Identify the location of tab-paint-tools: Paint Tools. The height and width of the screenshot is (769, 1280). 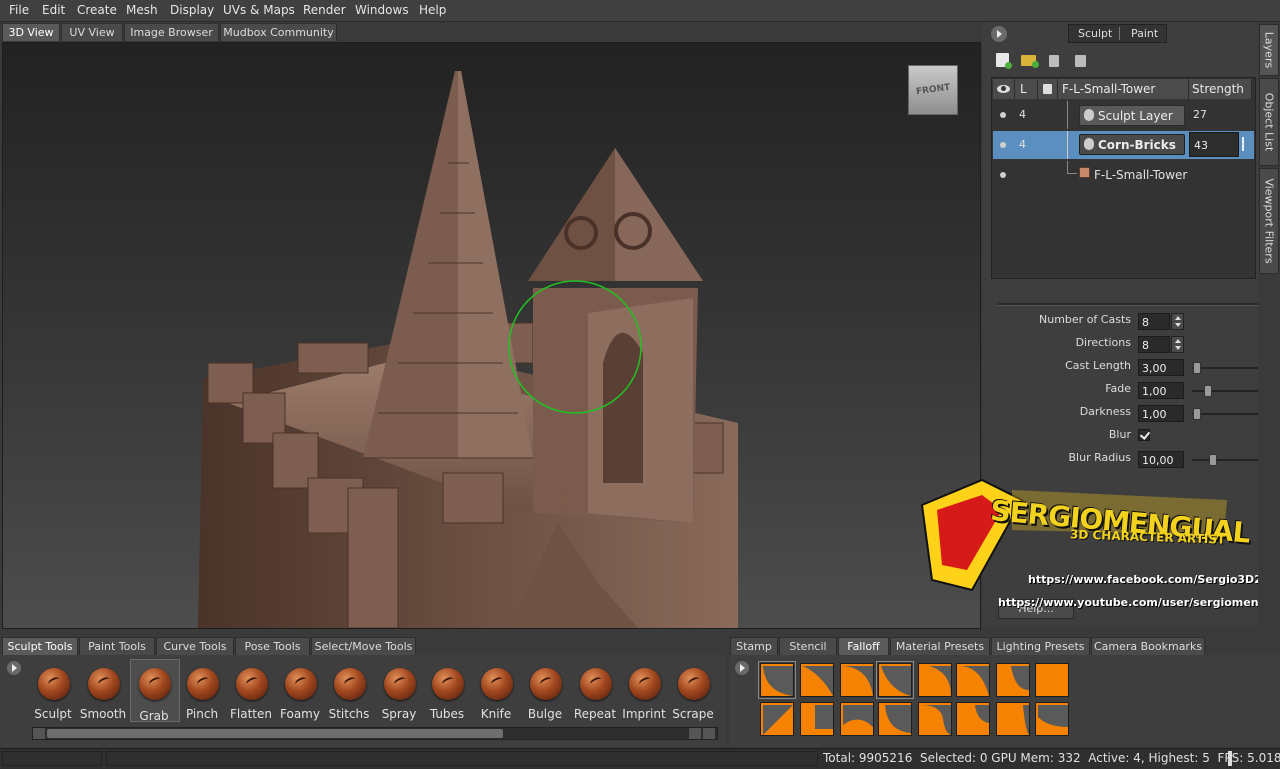
(117, 646).